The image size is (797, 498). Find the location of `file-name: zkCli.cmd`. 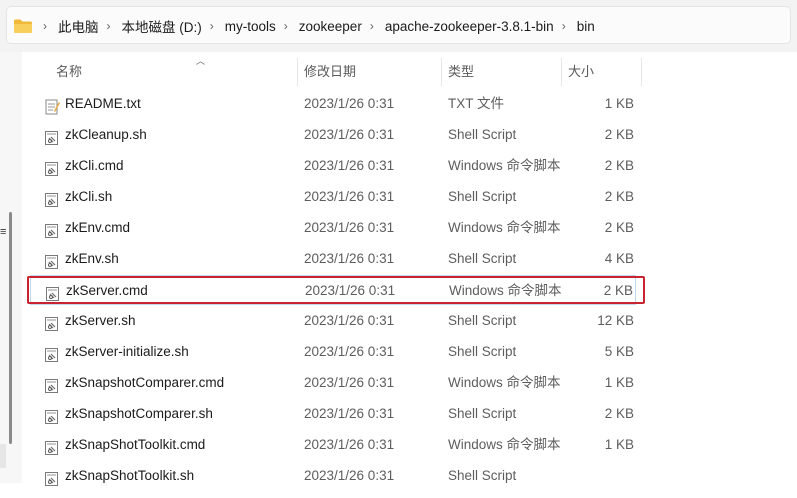

file-name: zkCli.cmd is located at coordinates (94, 165).